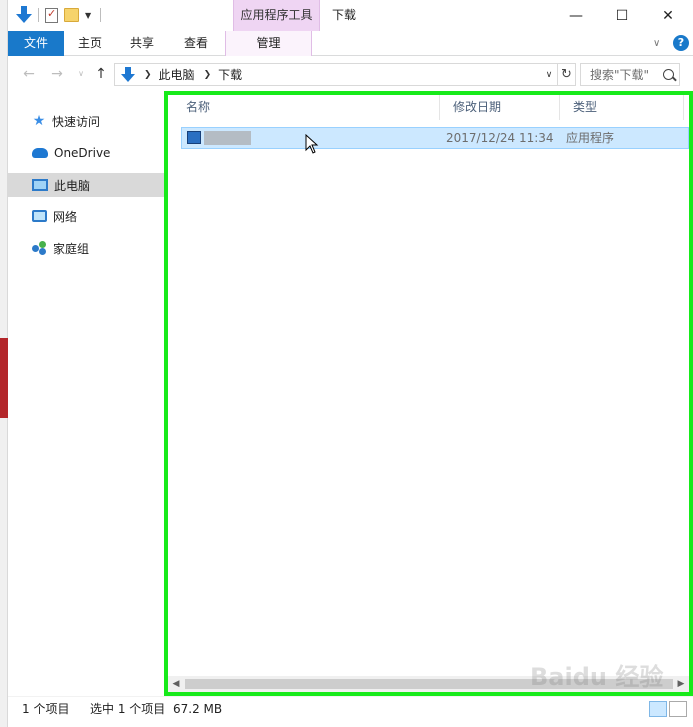 The width and height of the screenshot is (693, 727). Describe the element at coordinates (686, 107) in the screenshot. I see `column-header-more` at that location.